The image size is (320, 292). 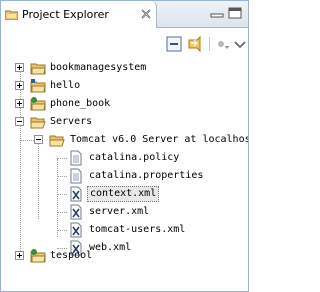 What do you see at coordinates (124, 44) in the screenshot?
I see `view-toolbar` at bounding box center [124, 44].